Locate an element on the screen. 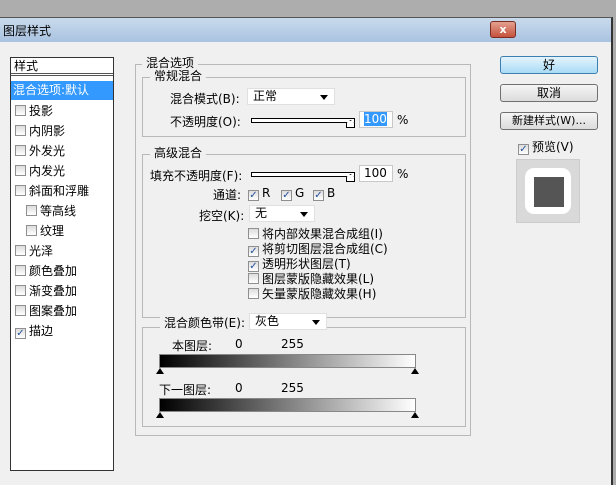 This screenshot has width=616, height=485. this-layer-white-slider is located at coordinates (415, 371).